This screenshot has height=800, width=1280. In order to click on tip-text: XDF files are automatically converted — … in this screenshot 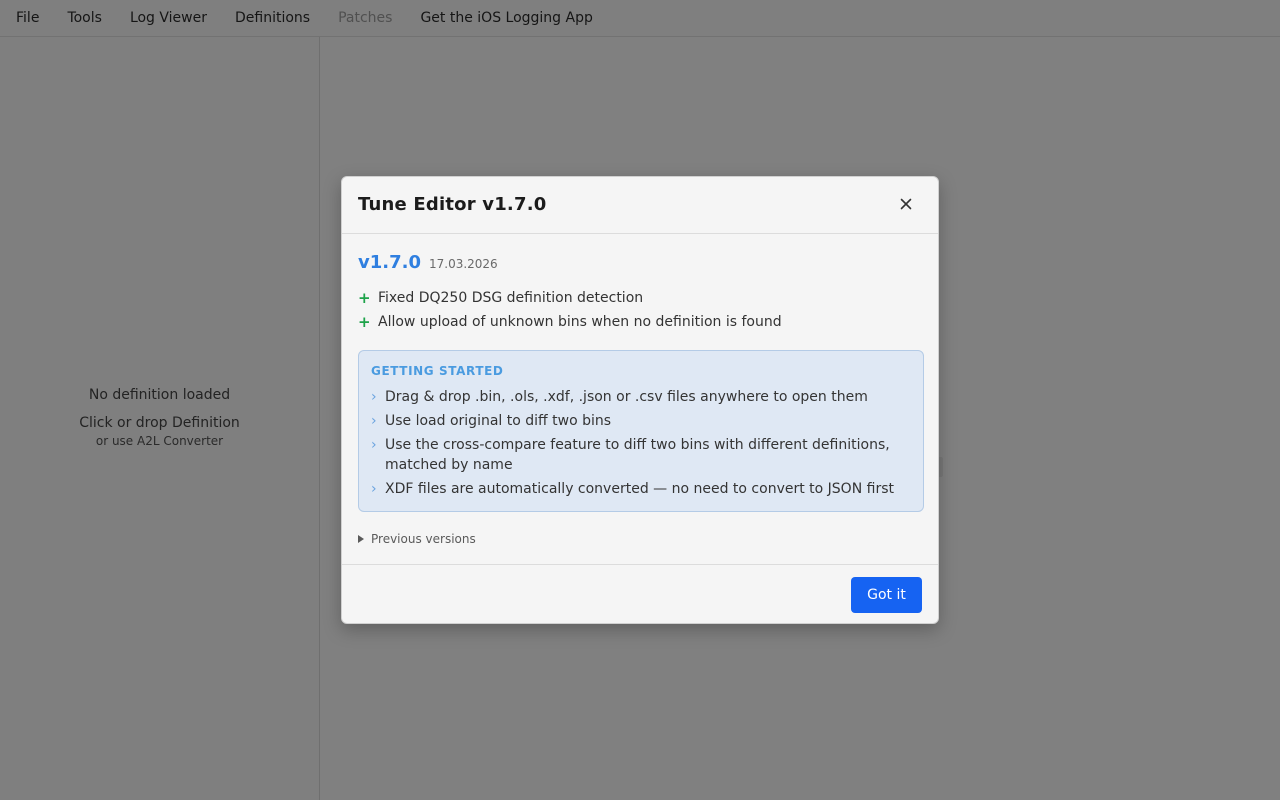, I will do `click(639, 489)`.